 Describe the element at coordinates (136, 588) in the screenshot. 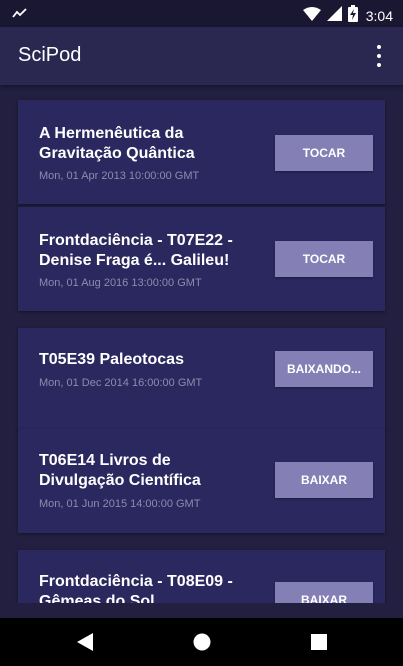

I see `episode-title: Frontdaciência - T08E09 - Gêmeas do Sol` at that location.